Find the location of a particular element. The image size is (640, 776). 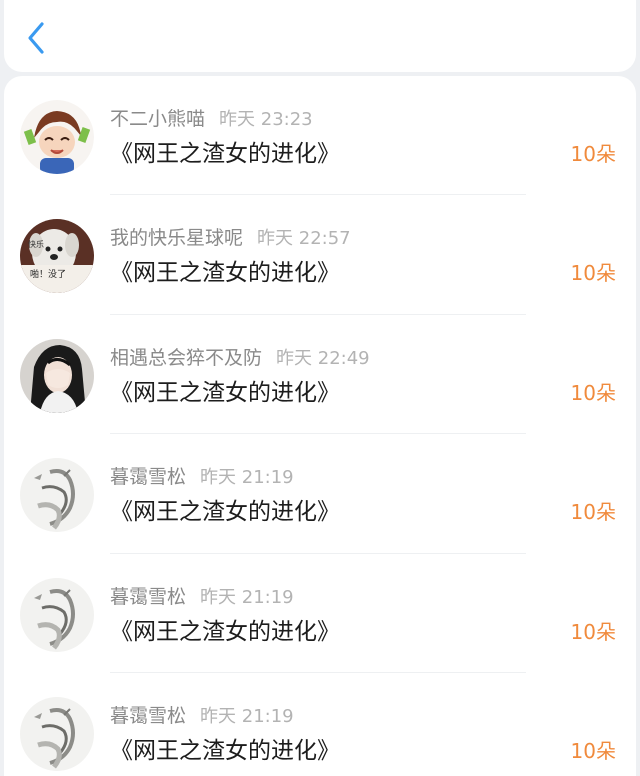

avatar: 快乐 啪！没了 is located at coordinates (57, 256).